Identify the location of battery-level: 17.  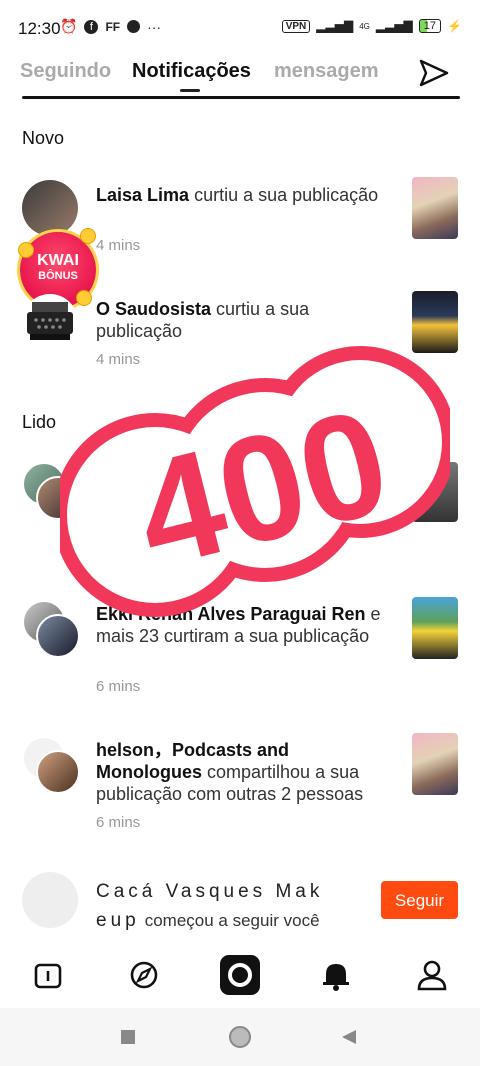
(430, 26).